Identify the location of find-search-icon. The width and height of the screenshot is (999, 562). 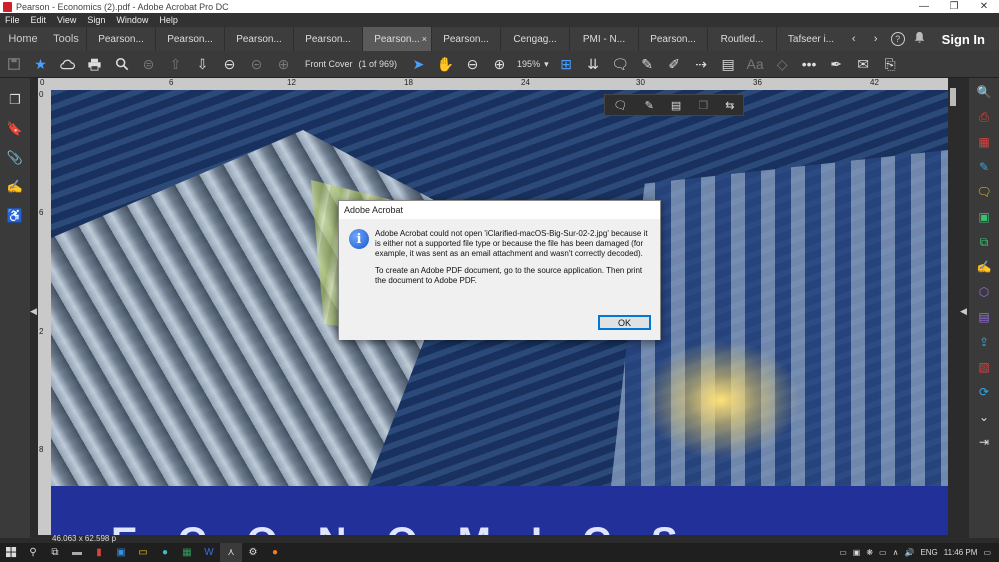
(121, 64).